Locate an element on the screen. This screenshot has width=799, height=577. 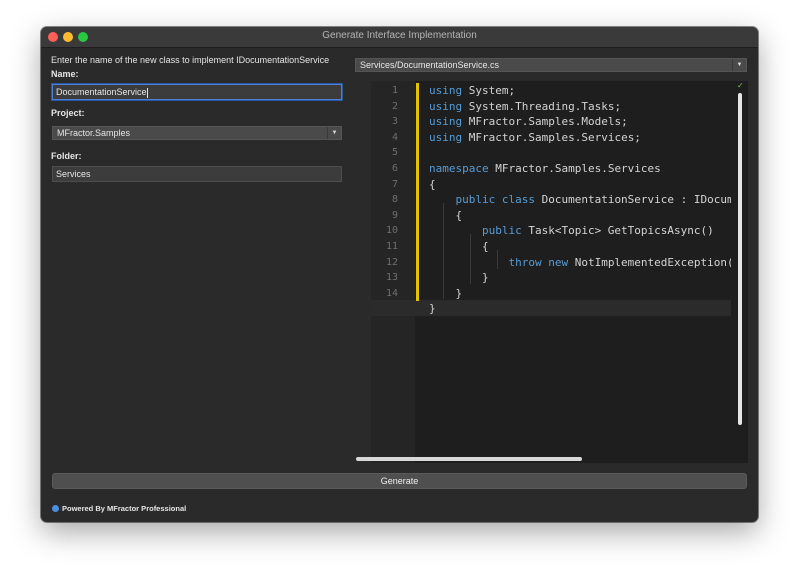
line-number: 5 is located at coordinates (394, 153).